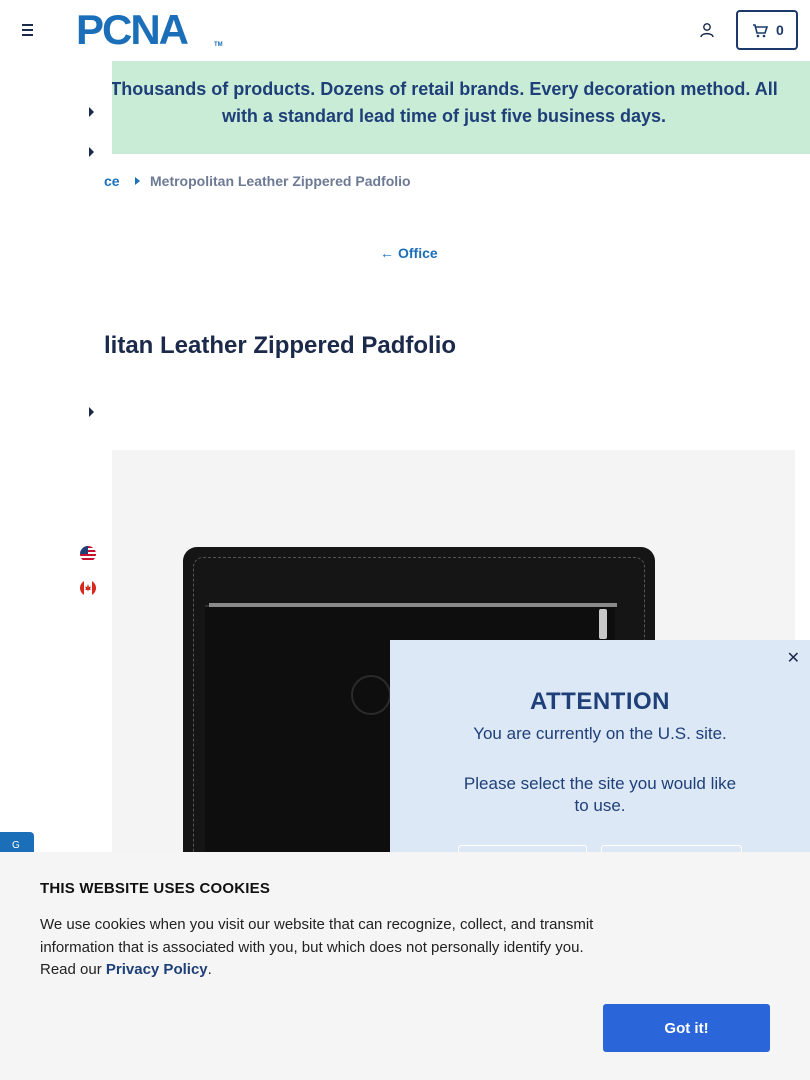  What do you see at coordinates (88, 554) in the screenshot?
I see `us-flag-icon` at bounding box center [88, 554].